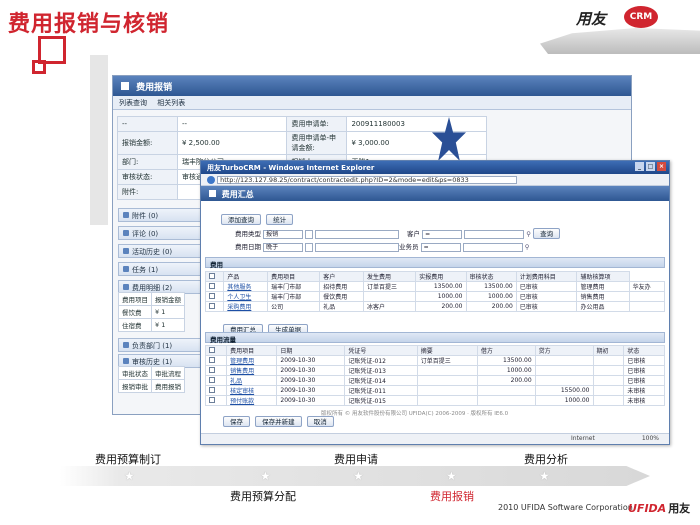 The width and height of the screenshot is (700, 525). What do you see at coordinates (283, 234) in the screenshot?
I see `filter-type-select: 报销` at bounding box center [283, 234].